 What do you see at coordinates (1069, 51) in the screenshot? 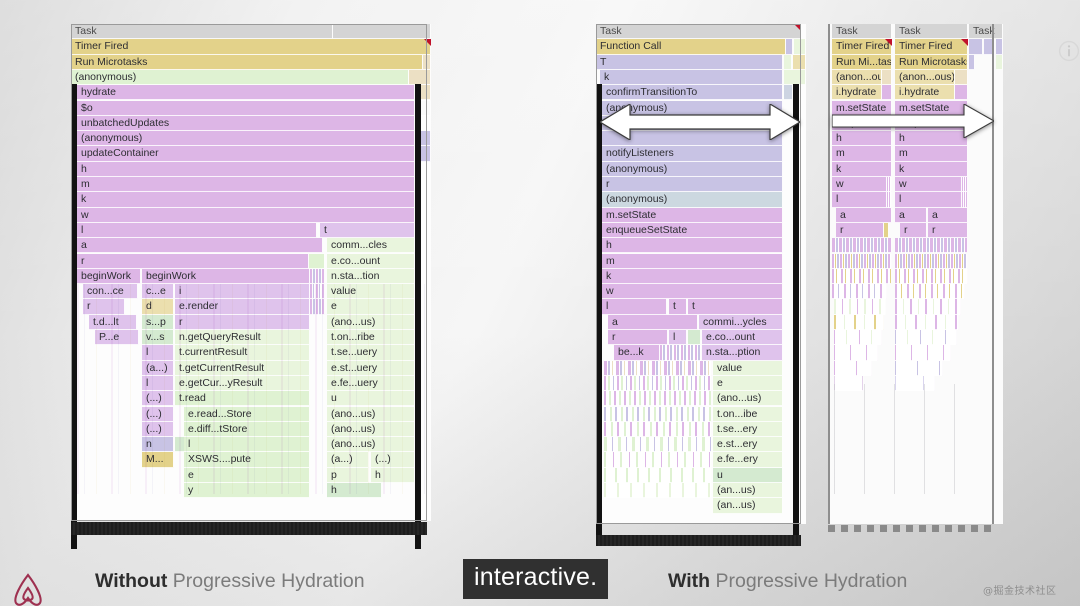
I see `info-icon` at bounding box center [1069, 51].